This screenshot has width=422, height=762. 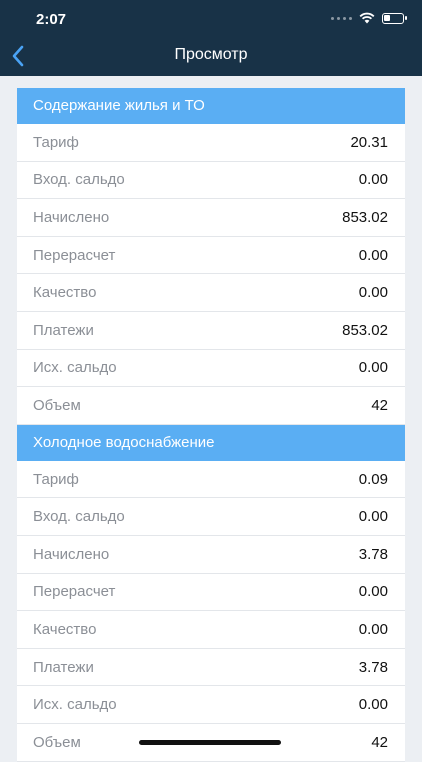 I want to click on section-header-housing: Содержание жилья и ТО, so click(x=211, y=106).